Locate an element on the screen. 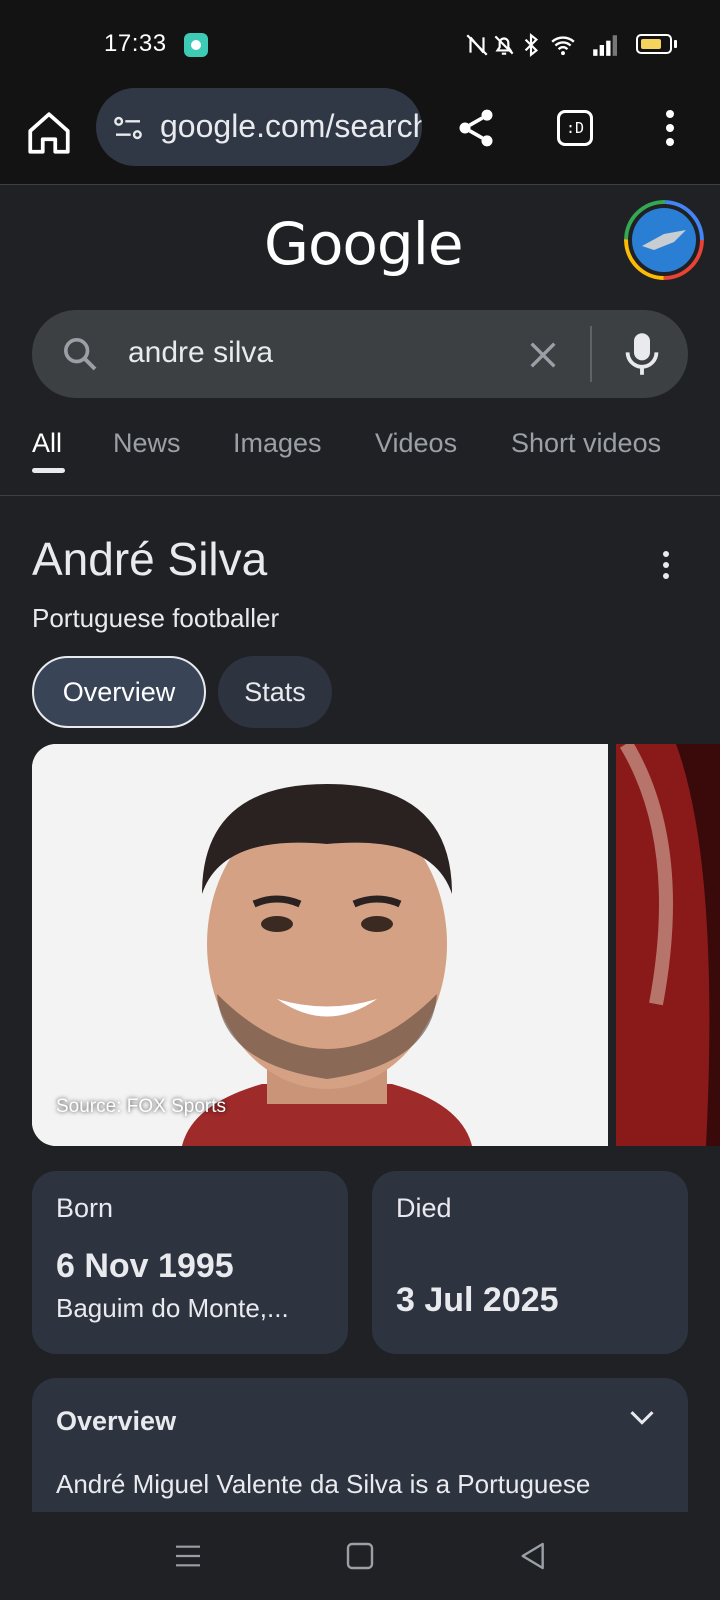 The height and width of the screenshot is (1600, 720). tab-videos: Videos is located at coordinates (416, 443).